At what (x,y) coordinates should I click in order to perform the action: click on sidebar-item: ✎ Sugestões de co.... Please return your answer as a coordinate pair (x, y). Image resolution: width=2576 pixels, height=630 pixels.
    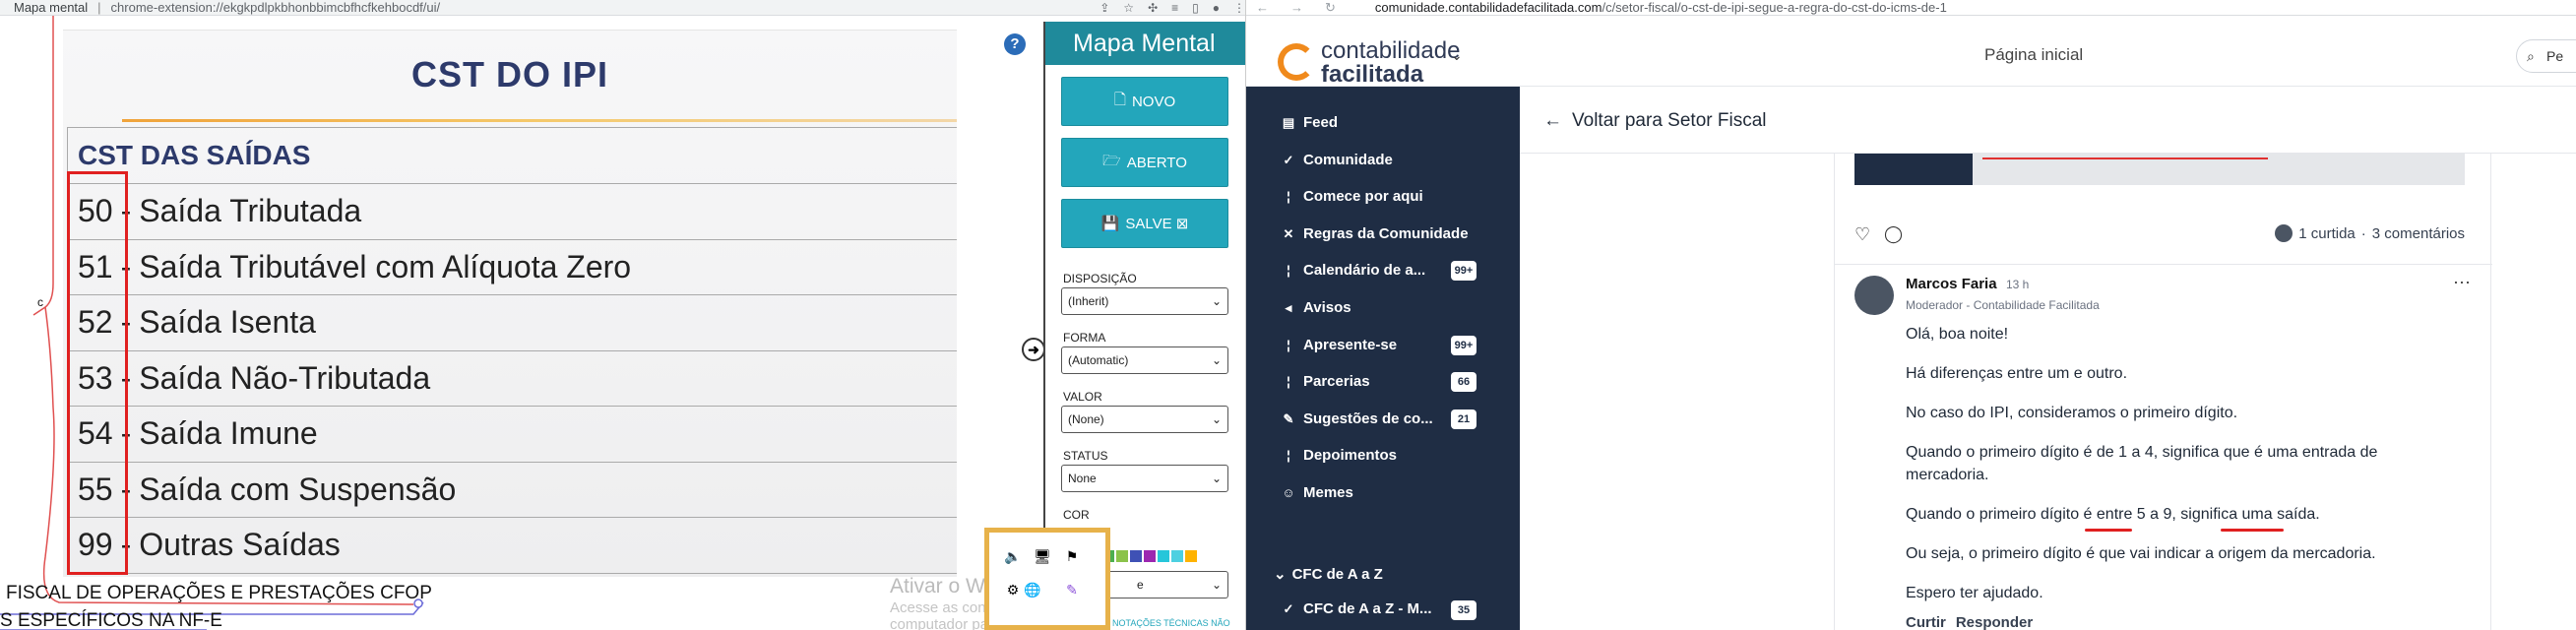
    Looking at the image, I should click on (1357, 418).